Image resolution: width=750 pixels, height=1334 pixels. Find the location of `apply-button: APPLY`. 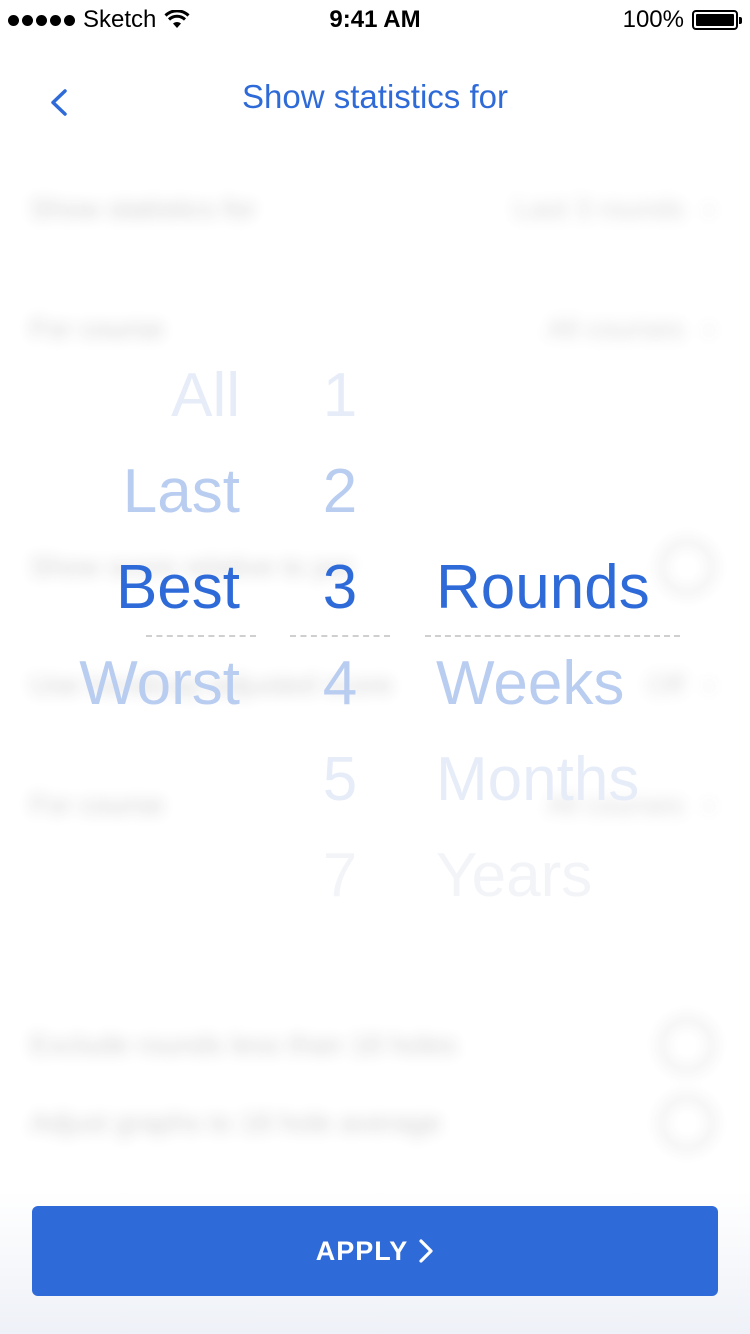

apply-button: APPLY is located at coordinates (375, 1251).